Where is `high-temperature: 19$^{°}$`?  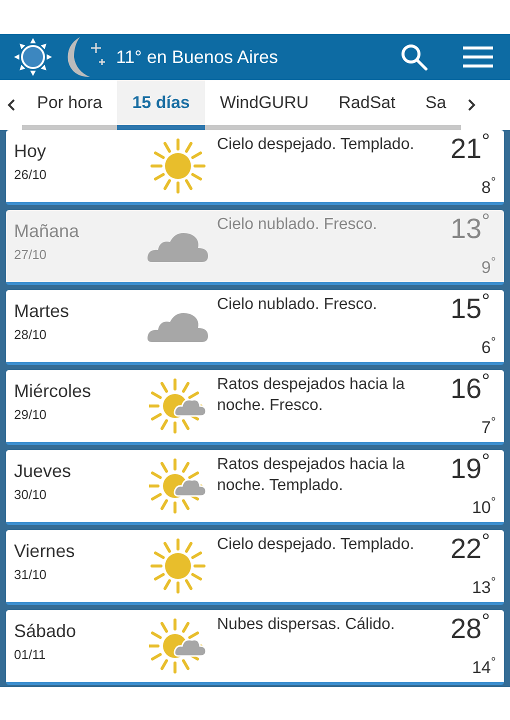 high-temperature: 19$^{°}$ is located at coordinates (470, 469).